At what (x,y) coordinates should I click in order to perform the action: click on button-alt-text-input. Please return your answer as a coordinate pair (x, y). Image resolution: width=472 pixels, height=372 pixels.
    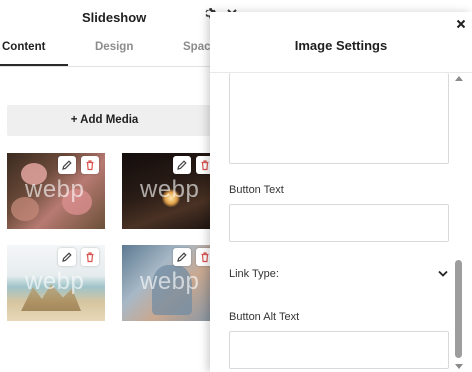
    Looking at the image, I should click on (339, 350).